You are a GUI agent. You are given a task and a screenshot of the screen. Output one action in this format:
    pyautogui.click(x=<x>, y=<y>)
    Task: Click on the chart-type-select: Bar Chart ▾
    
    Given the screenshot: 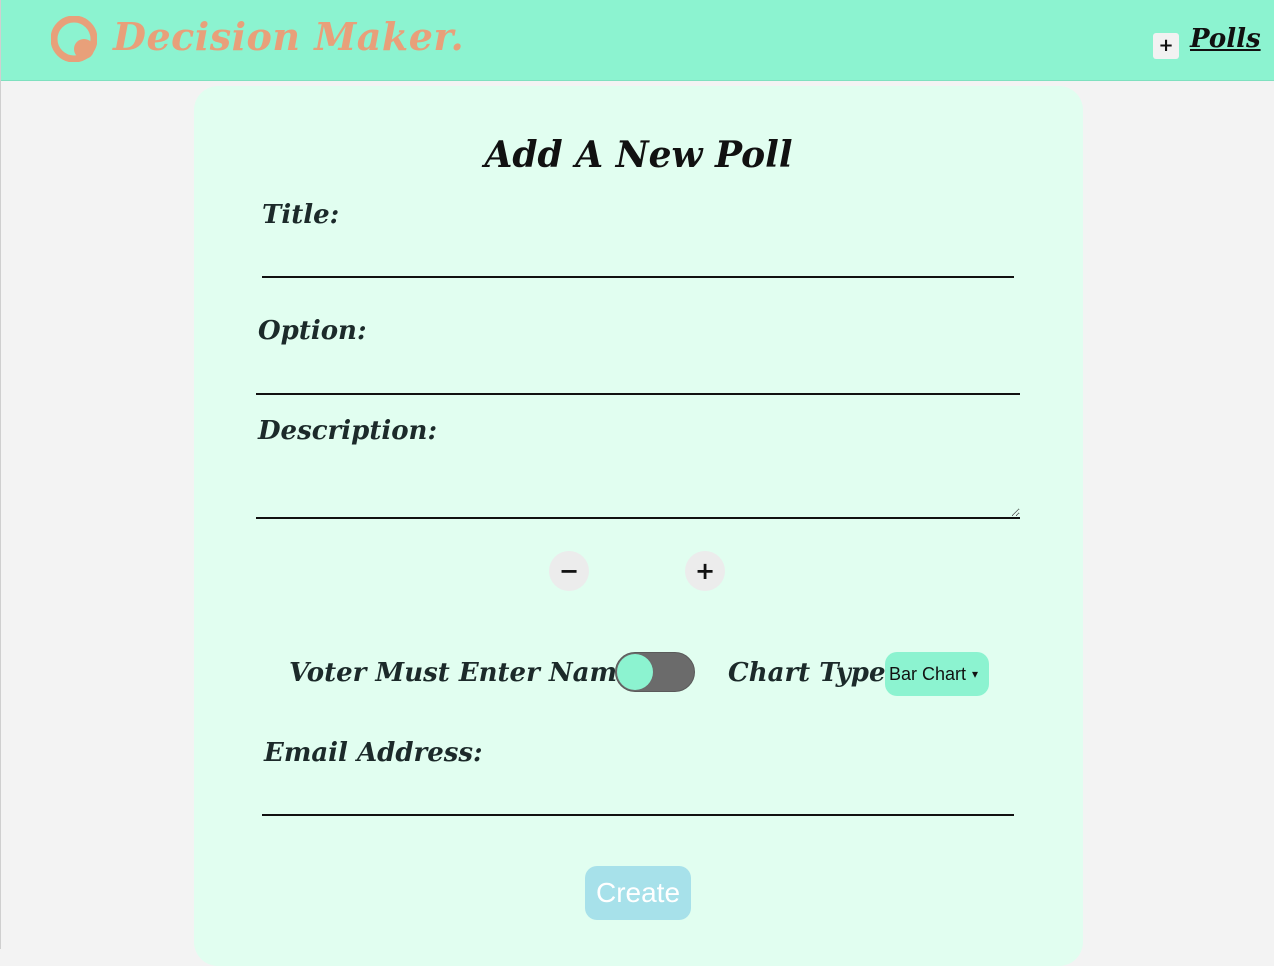 What is the action you would take?
    pyautogui.click(x=937, y=674)
    